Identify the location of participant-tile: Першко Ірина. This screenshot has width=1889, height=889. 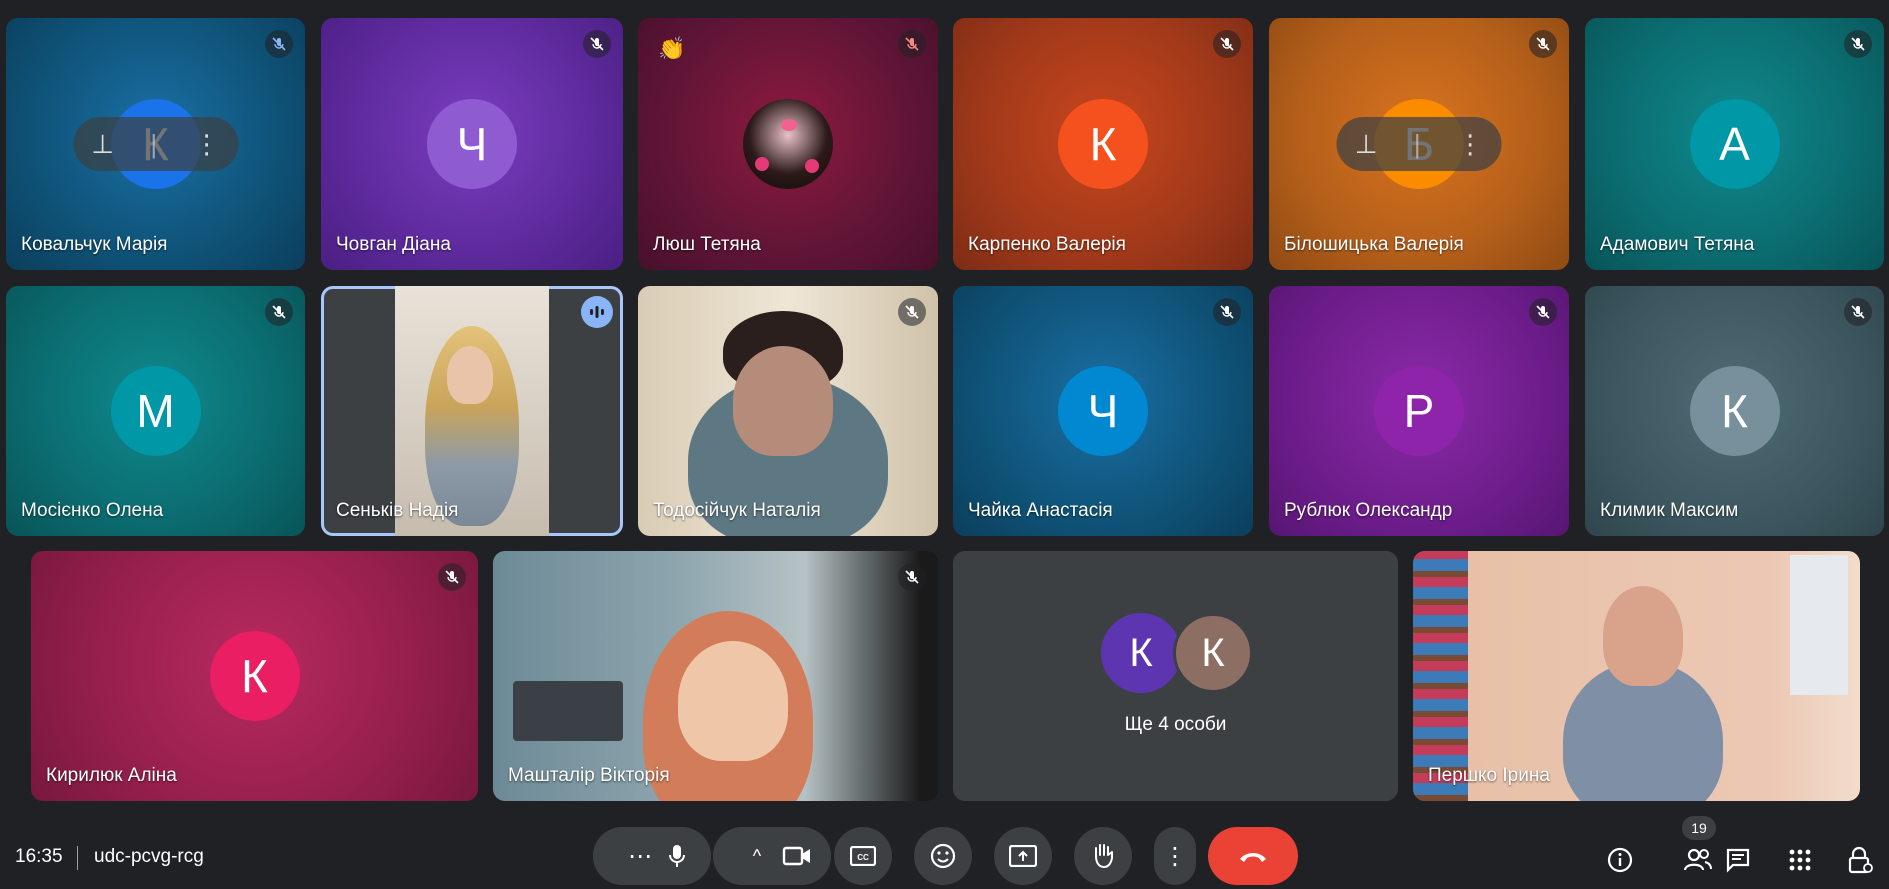
(1636, 676).